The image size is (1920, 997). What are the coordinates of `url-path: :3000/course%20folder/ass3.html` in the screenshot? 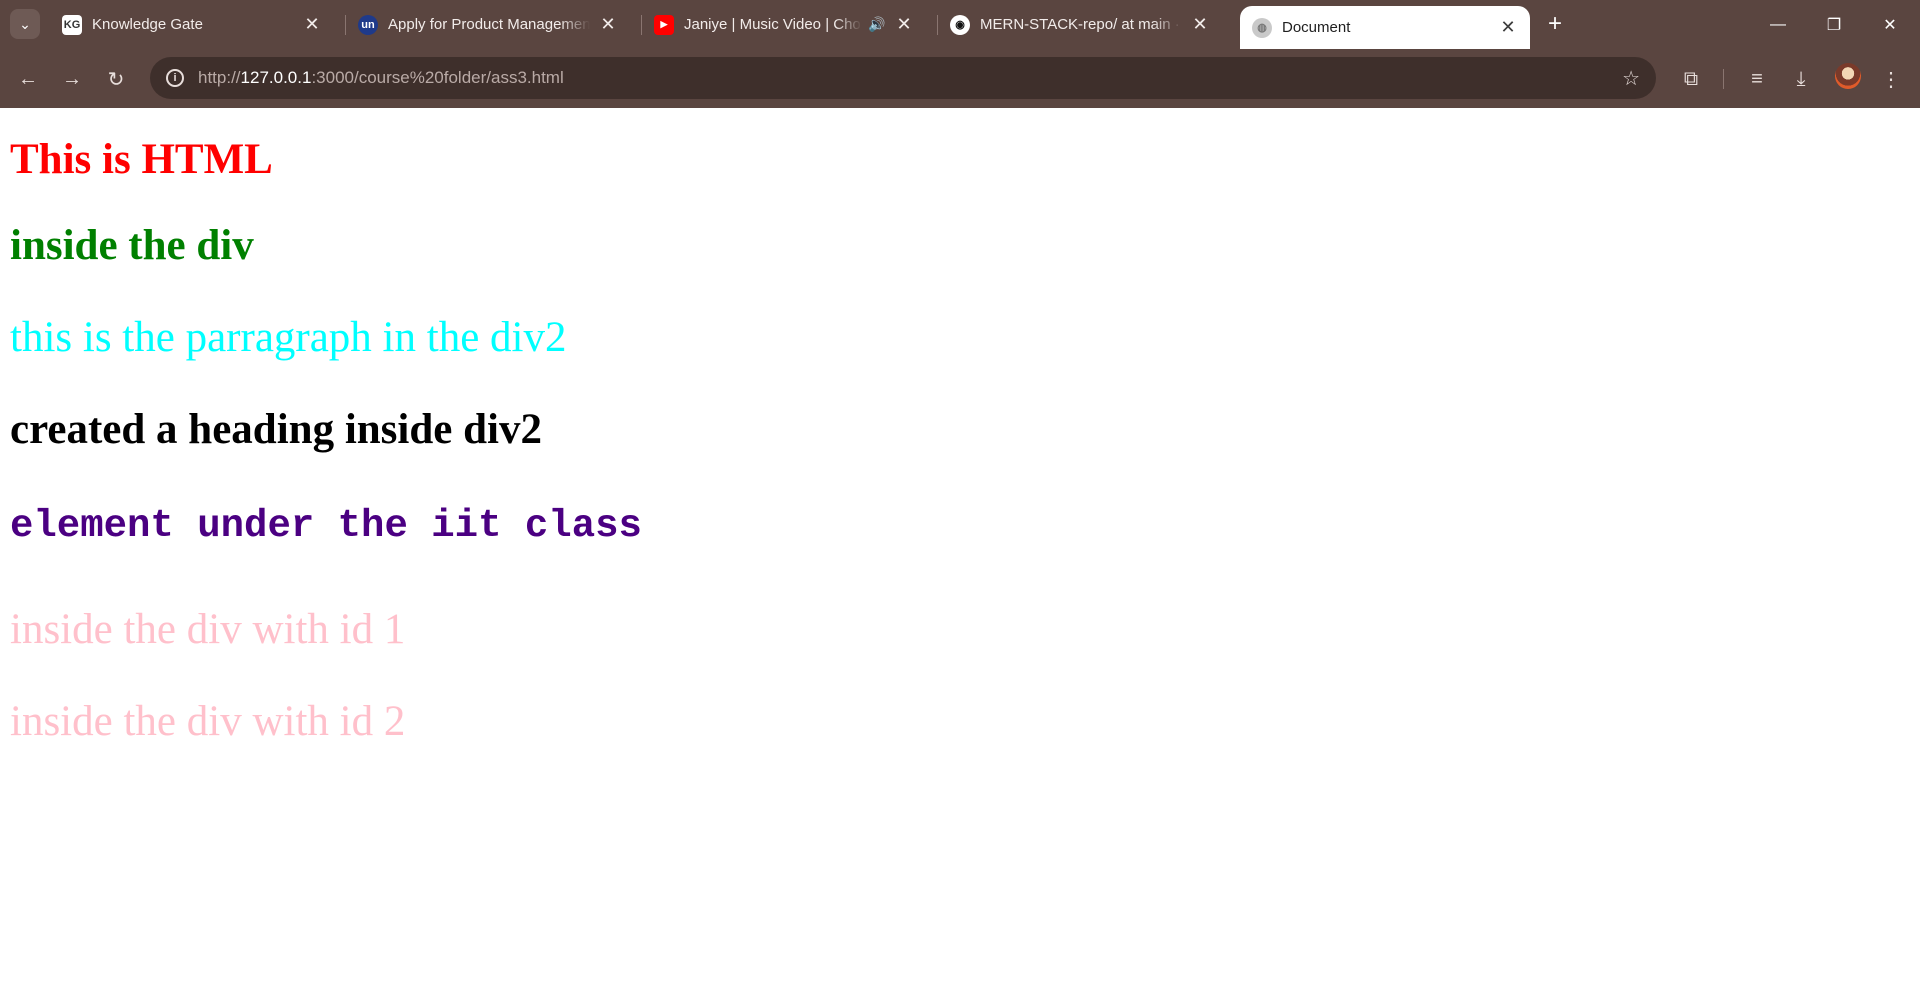 It's located at (437, 77).